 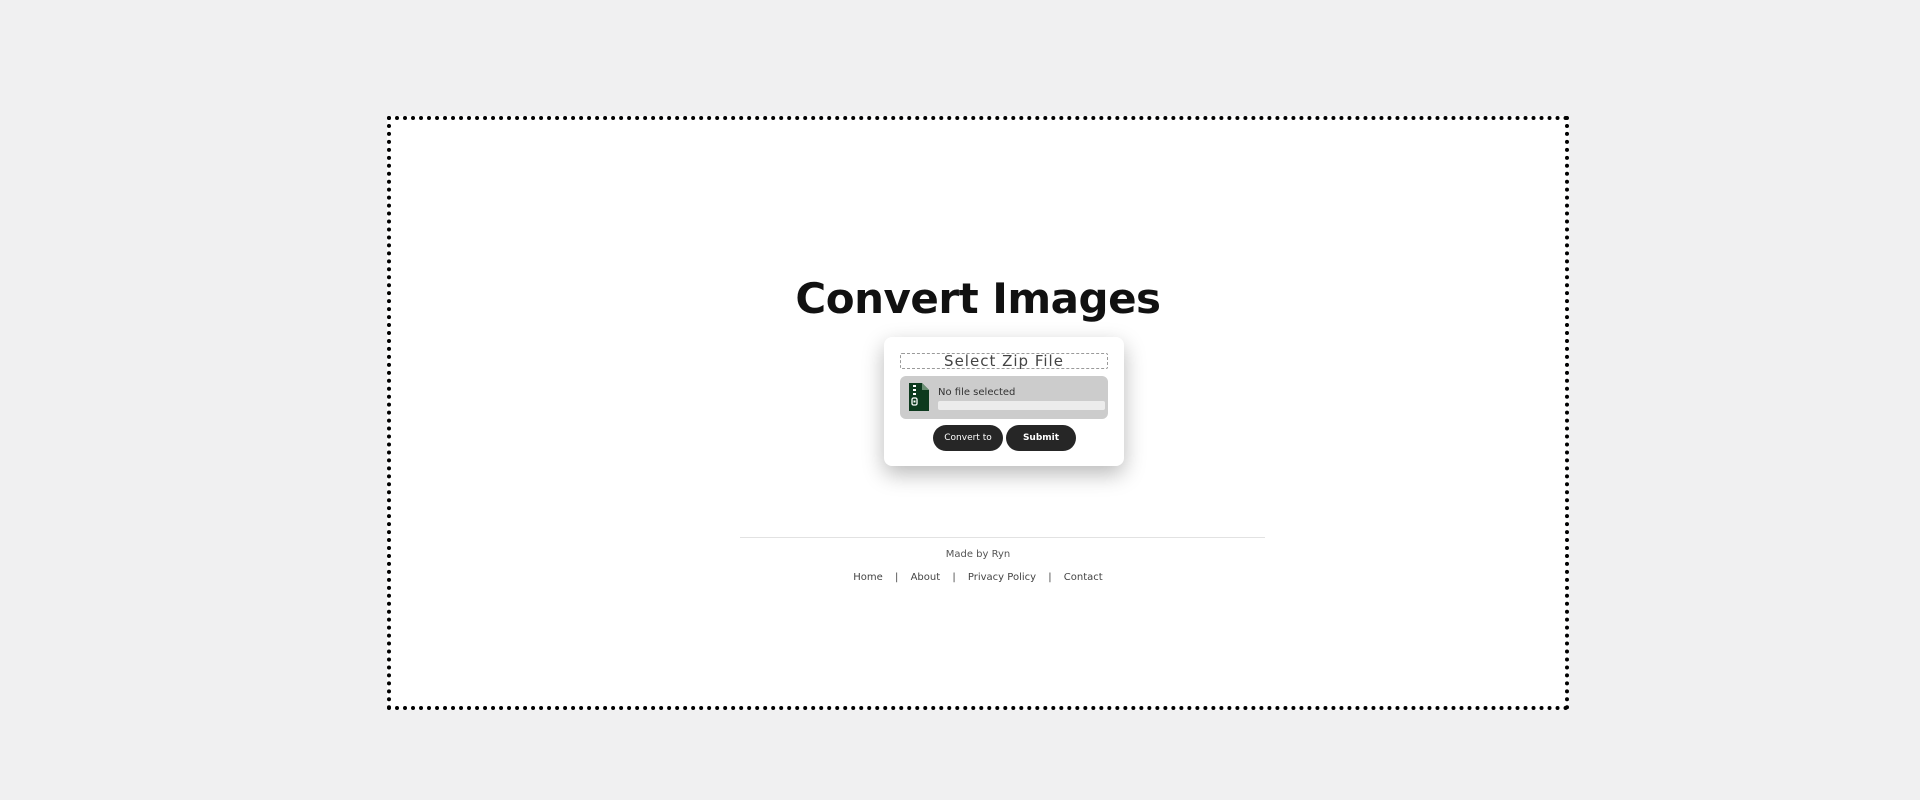 I want to click on file-input-dropzone: No file selected, so click(x=1004, y=397).